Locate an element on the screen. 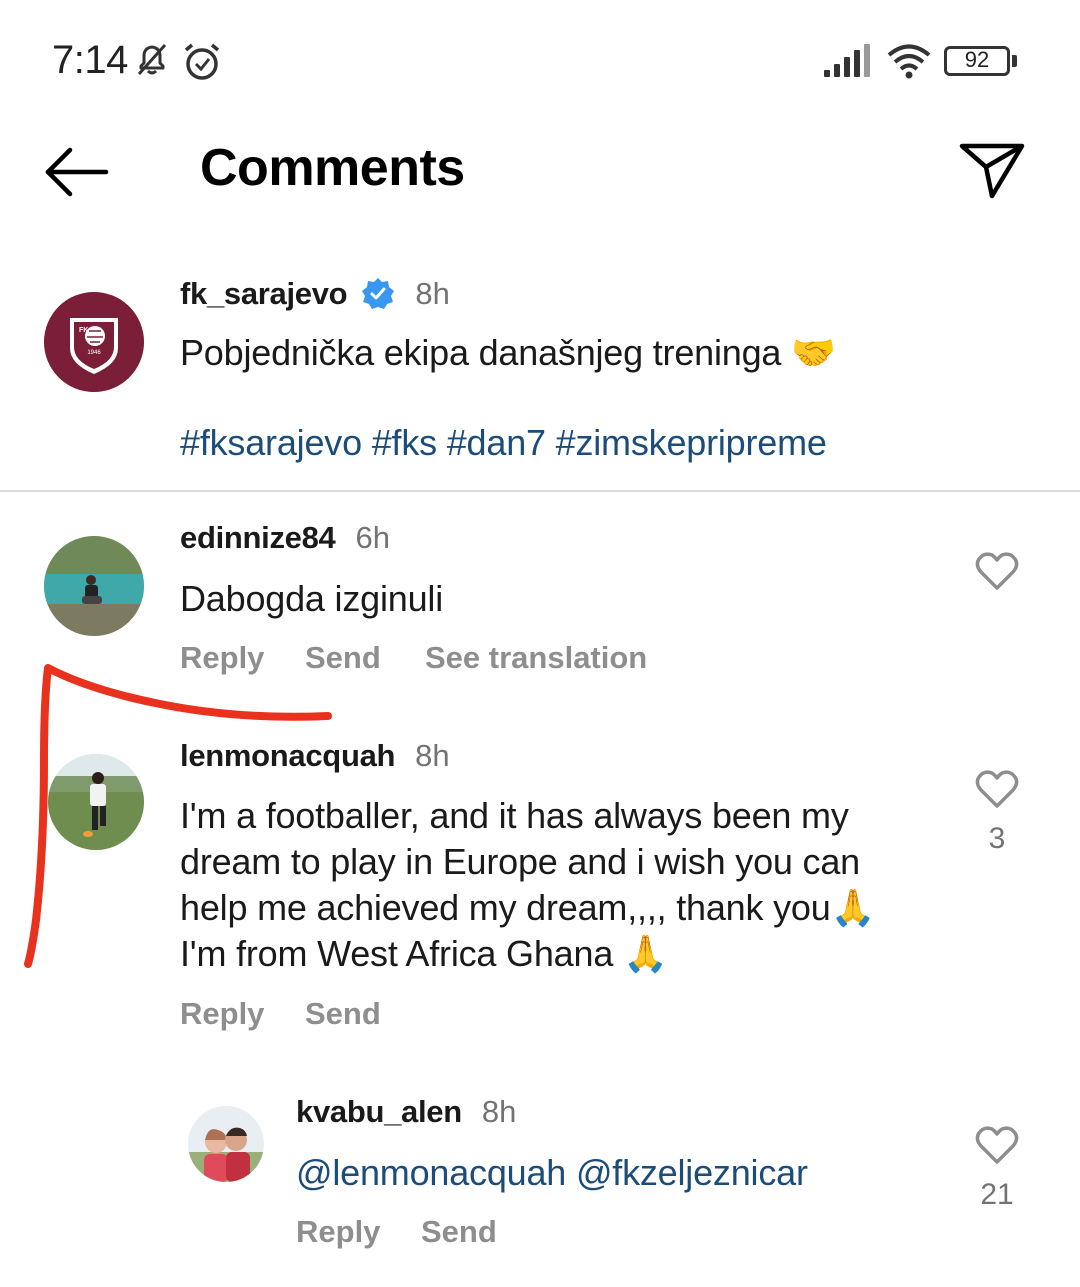 The width and height of the screenshot is (1080, 1287). like-count: 21 is located at coordinates (997, 1194).